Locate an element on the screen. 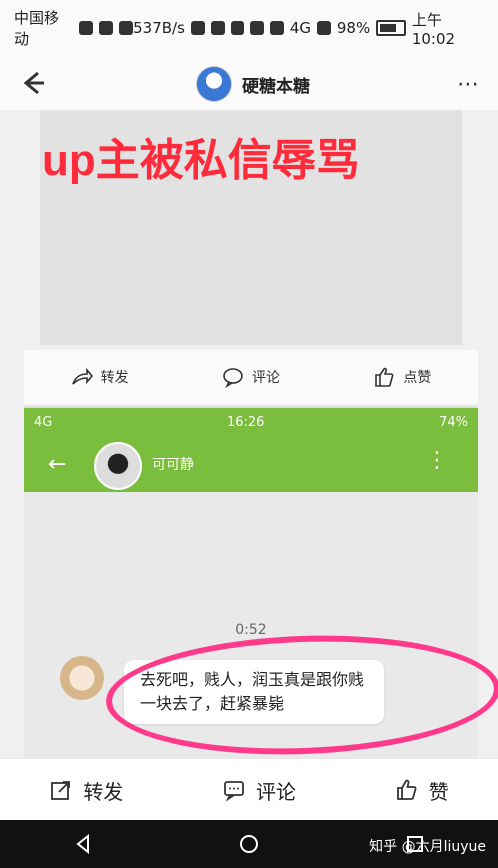 The image size is (498, 868). wechat-time: 16:26 is located at coordinates (245, 422).